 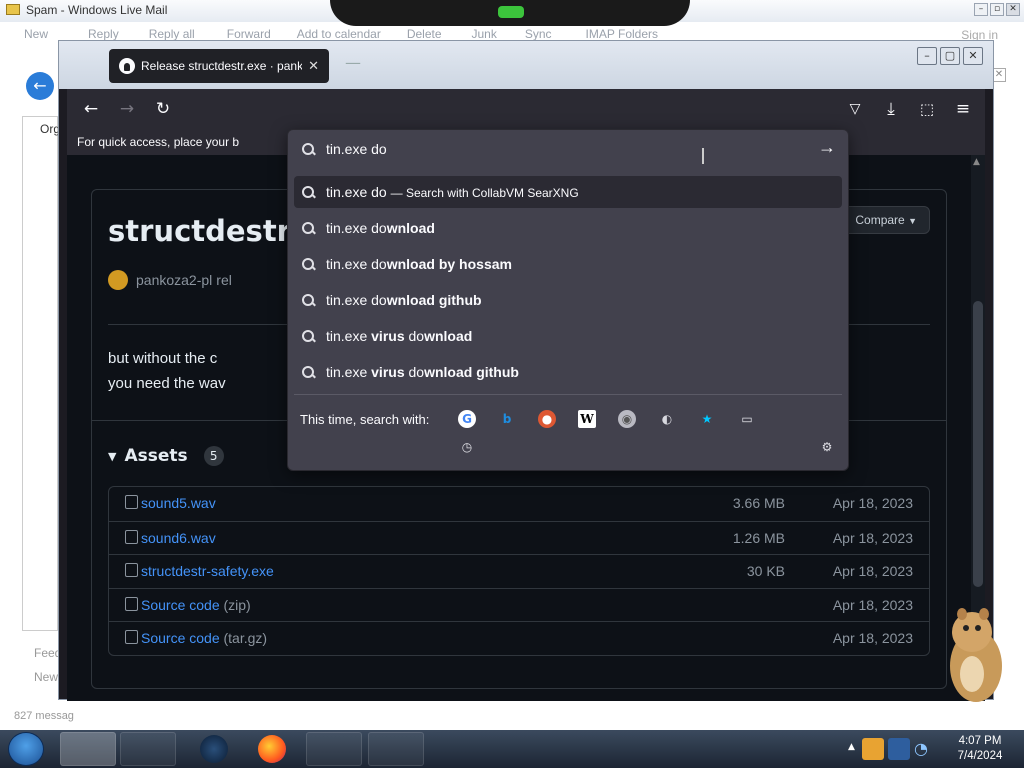 What do you see at coordinates (587, 419) in the screenshot?
I see `wikipedia-icon: W` at bounding box center [587, 419].